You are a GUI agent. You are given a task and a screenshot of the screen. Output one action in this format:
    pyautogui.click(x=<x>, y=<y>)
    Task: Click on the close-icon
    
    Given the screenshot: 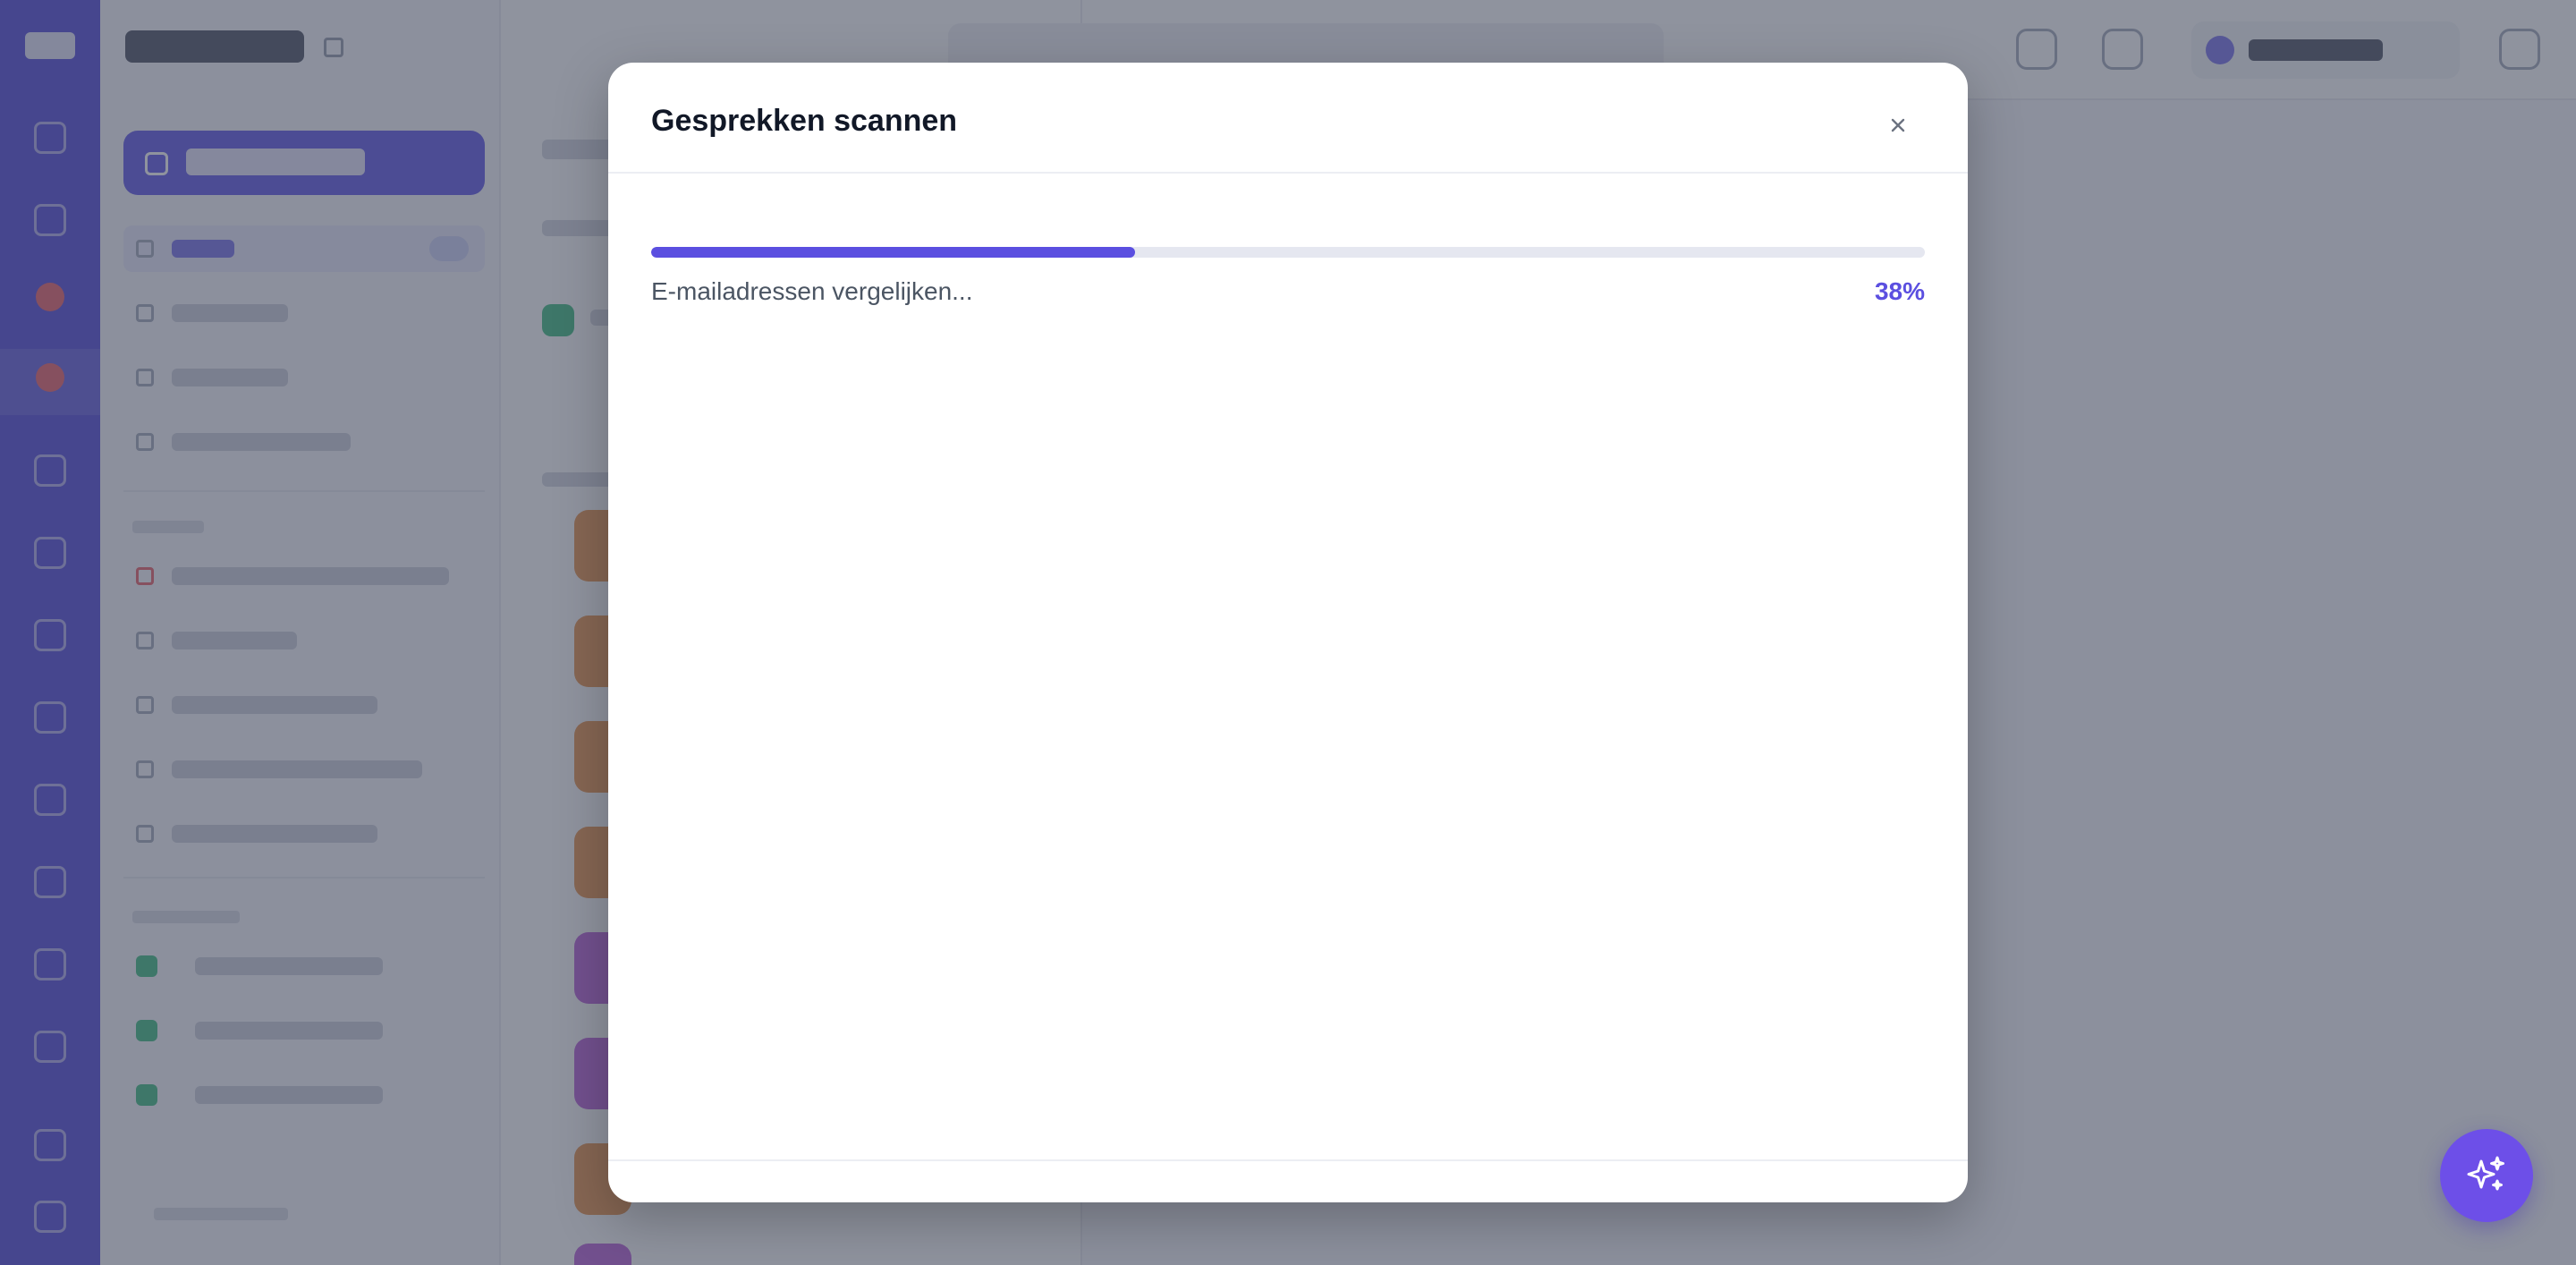 What is the action you would take?
    pyautogui.click(x=1898, y=125)
    